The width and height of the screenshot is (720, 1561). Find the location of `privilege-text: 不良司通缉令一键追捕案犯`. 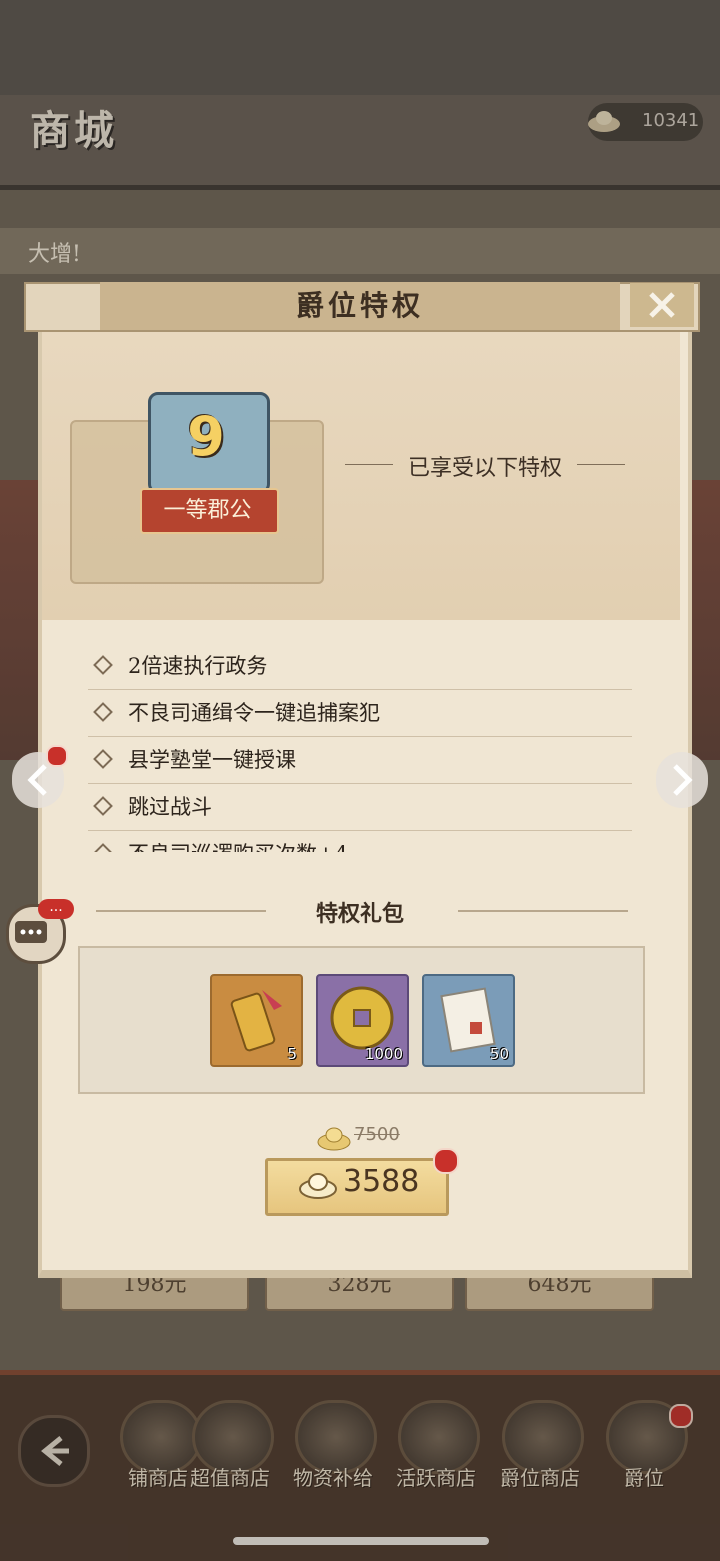

privilege-text: 不良司通缉令一键追捕案犯 is located at coordinates (254, 713).